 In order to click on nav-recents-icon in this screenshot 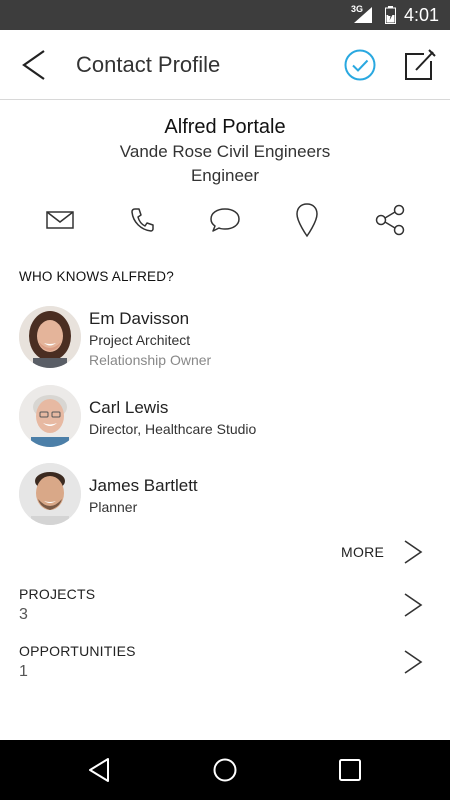, I will do `click(350, 770)`.